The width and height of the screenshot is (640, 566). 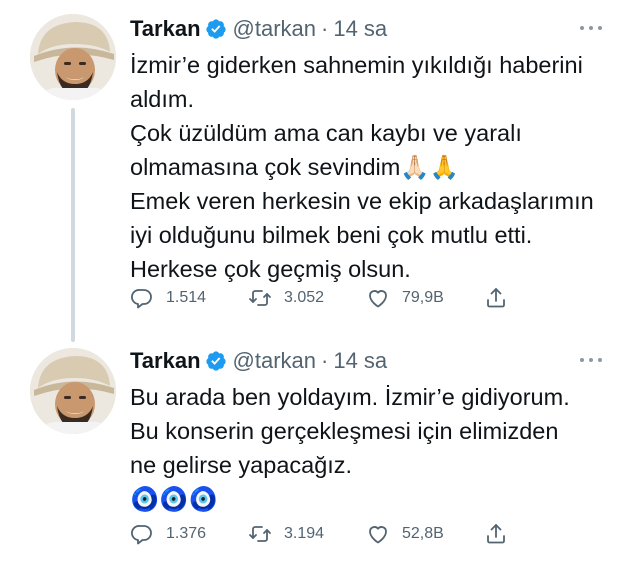 What do you see at coordinates (241, 465) in the screenshot?
I see `tweet-text-line: ne gelirse yapacağız.` at bounding box center [241, 465].